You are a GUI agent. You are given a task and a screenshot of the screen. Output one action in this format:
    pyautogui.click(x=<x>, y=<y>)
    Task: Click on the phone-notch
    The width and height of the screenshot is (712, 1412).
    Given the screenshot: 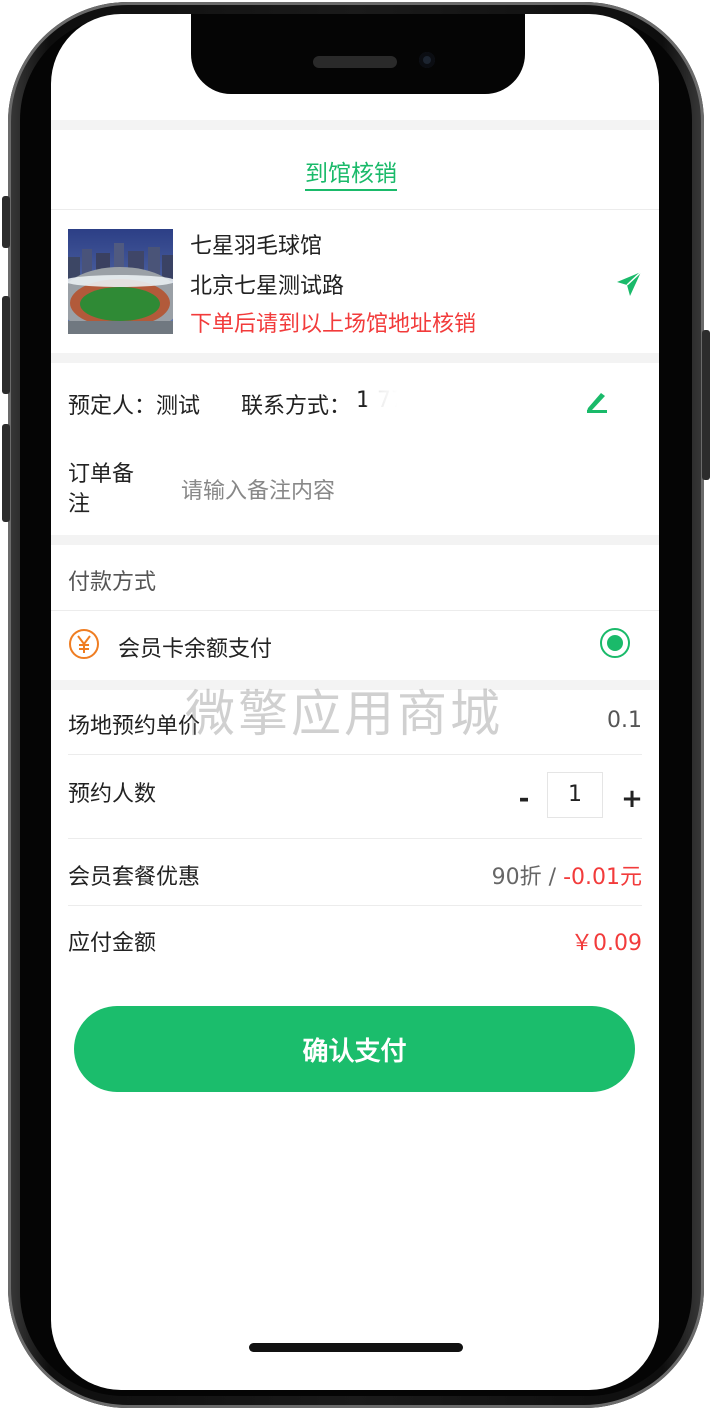 What is the action you would take?
    pyautogui.click(x=358, y=54)
    